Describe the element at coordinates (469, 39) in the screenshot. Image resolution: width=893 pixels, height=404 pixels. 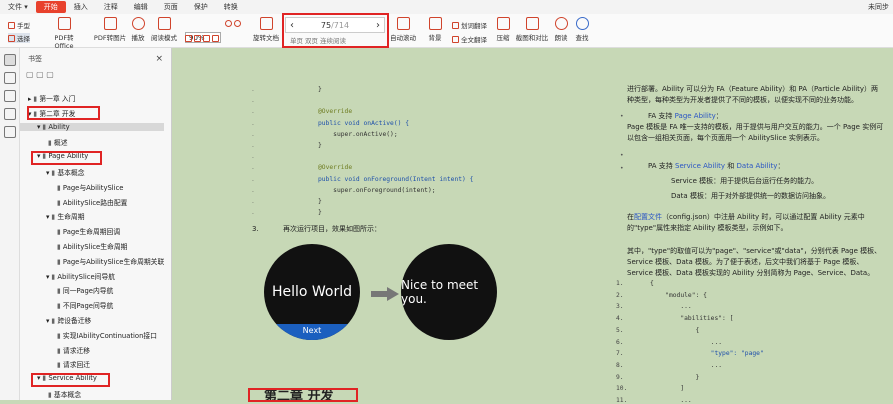
I see `full-translate-button: 全文翻译` at that location.